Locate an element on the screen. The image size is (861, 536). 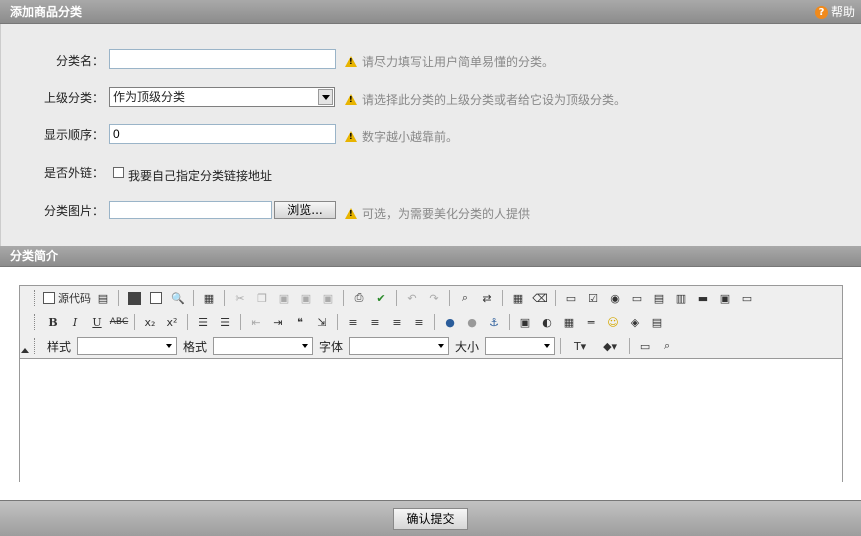
special-char-icon: ◈ is located at coordinates (635, 322).